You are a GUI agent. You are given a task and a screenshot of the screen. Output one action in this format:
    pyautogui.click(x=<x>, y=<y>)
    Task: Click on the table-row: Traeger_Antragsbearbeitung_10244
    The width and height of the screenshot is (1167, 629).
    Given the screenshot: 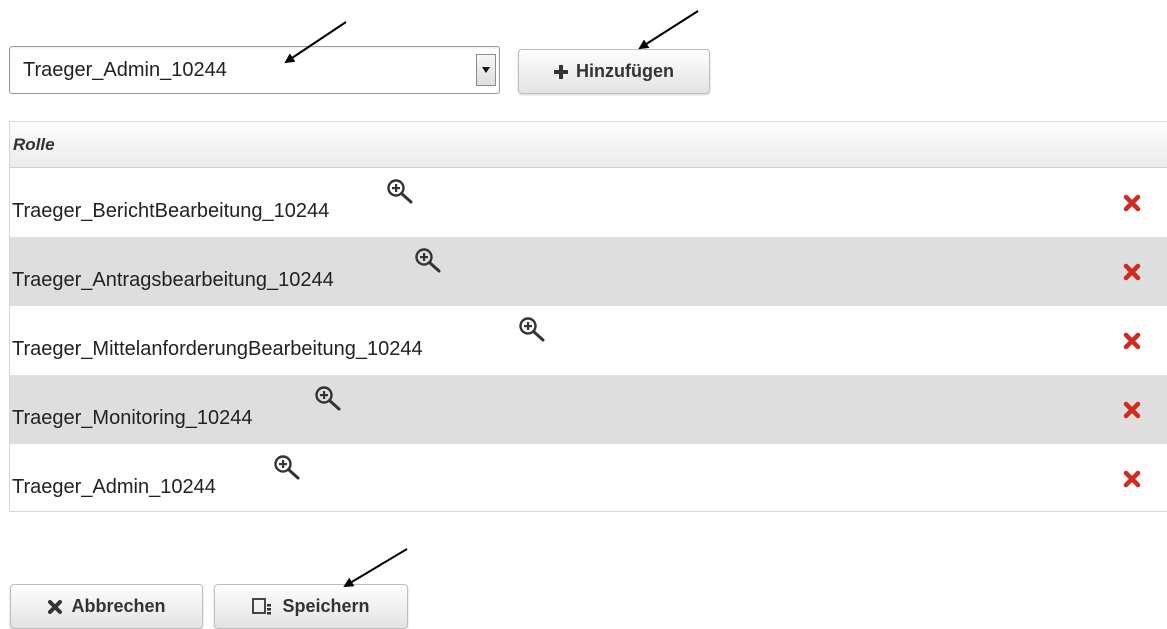 What is the action you would take?
    pyautogui.click(x=588, y=271)
    